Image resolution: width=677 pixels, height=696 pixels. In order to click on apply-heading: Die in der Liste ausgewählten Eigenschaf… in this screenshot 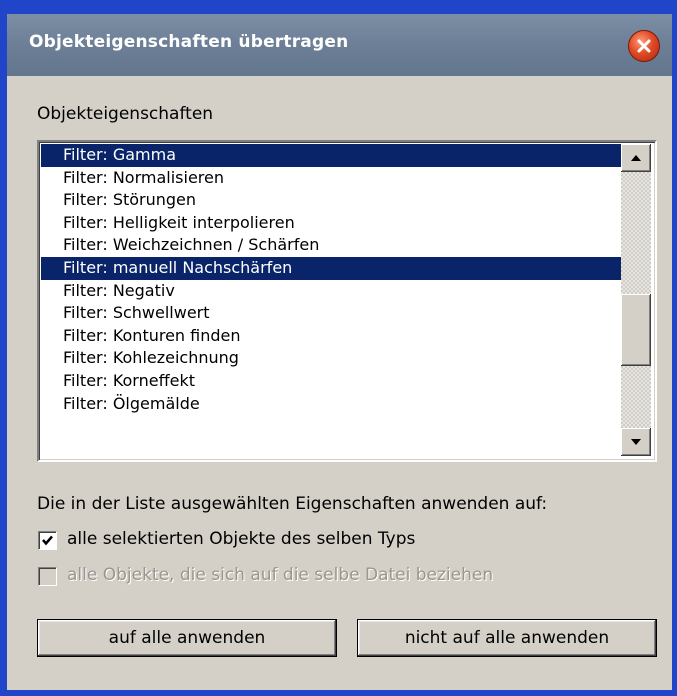, I will do `click(292, 504)`.